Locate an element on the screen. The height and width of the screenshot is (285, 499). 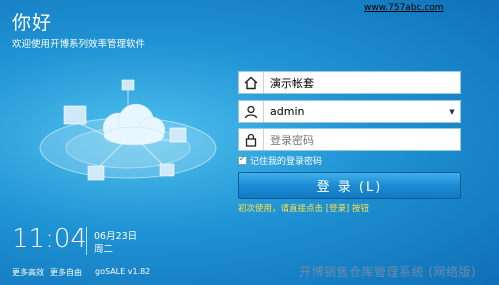
clock-weekday: 周二 is located at coordinates (104, 249).